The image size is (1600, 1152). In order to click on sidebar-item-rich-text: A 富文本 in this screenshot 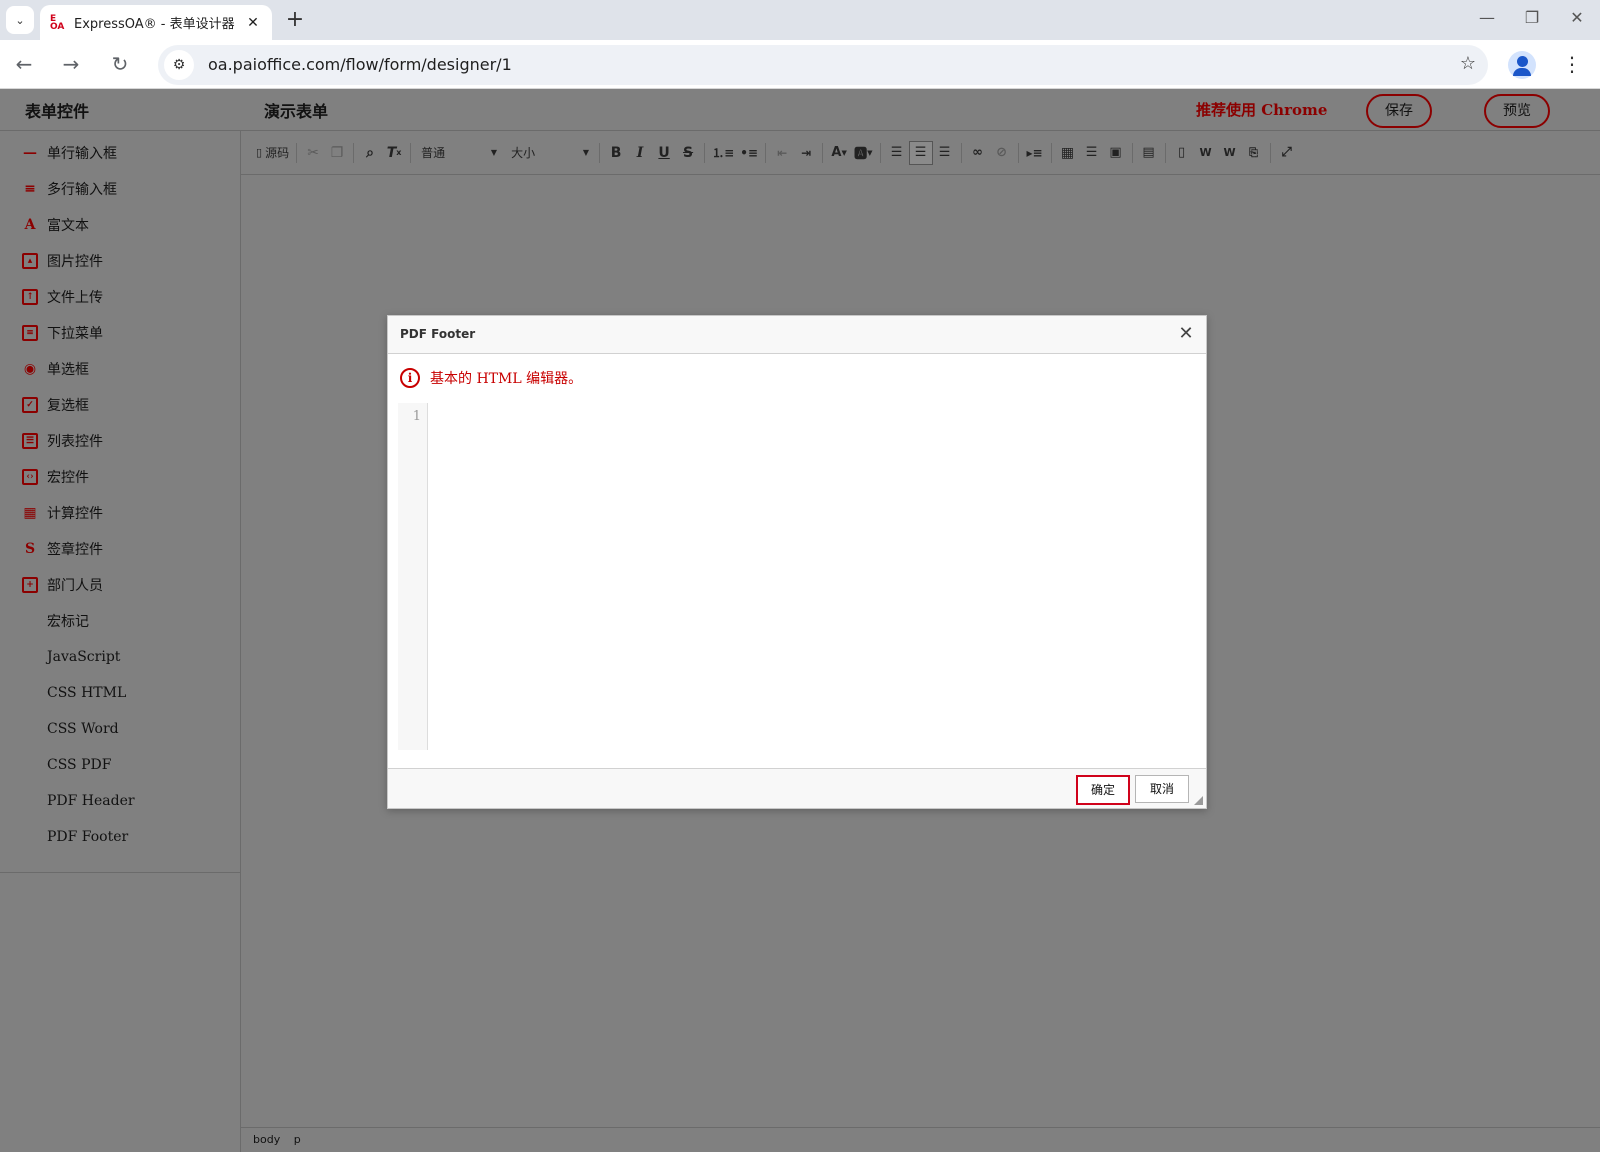, I will do `click(120, 225)`.